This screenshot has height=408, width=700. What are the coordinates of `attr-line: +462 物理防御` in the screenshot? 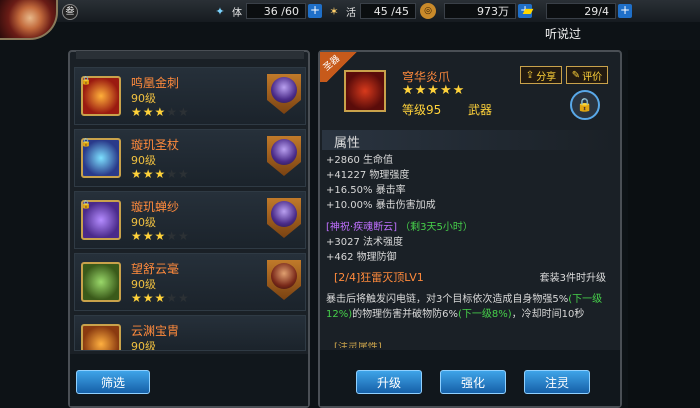 It's located at (361, 257).